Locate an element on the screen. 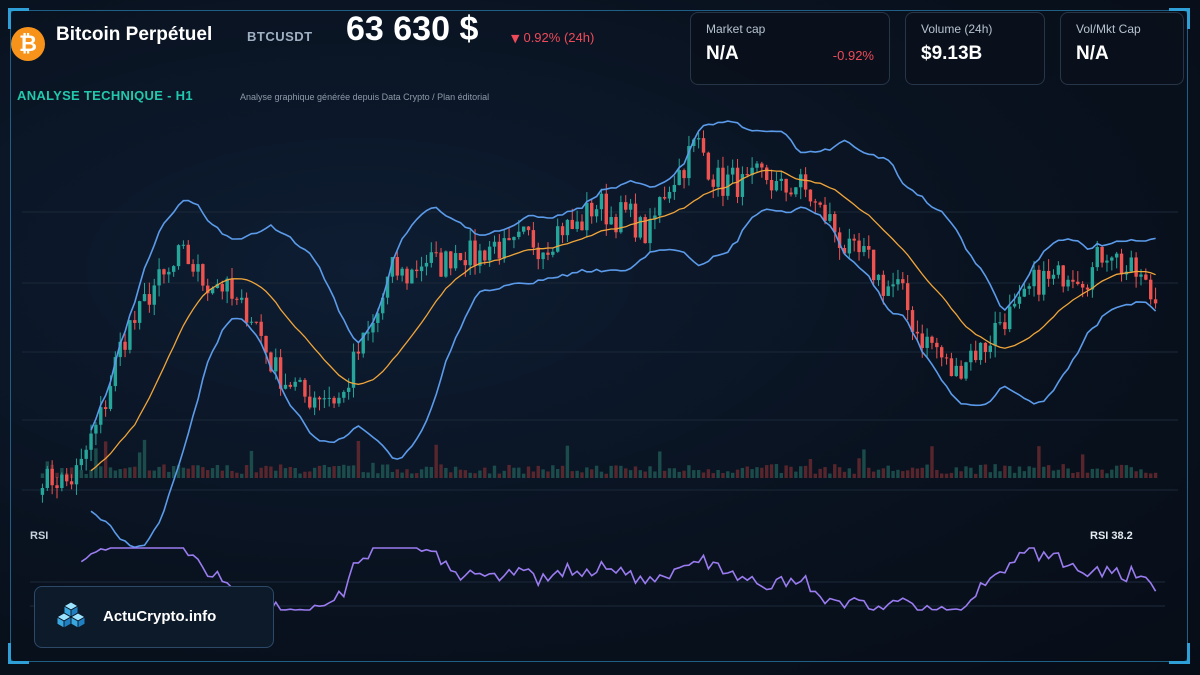  current-price: 63 630 $ is located at coordinates (412, 29).